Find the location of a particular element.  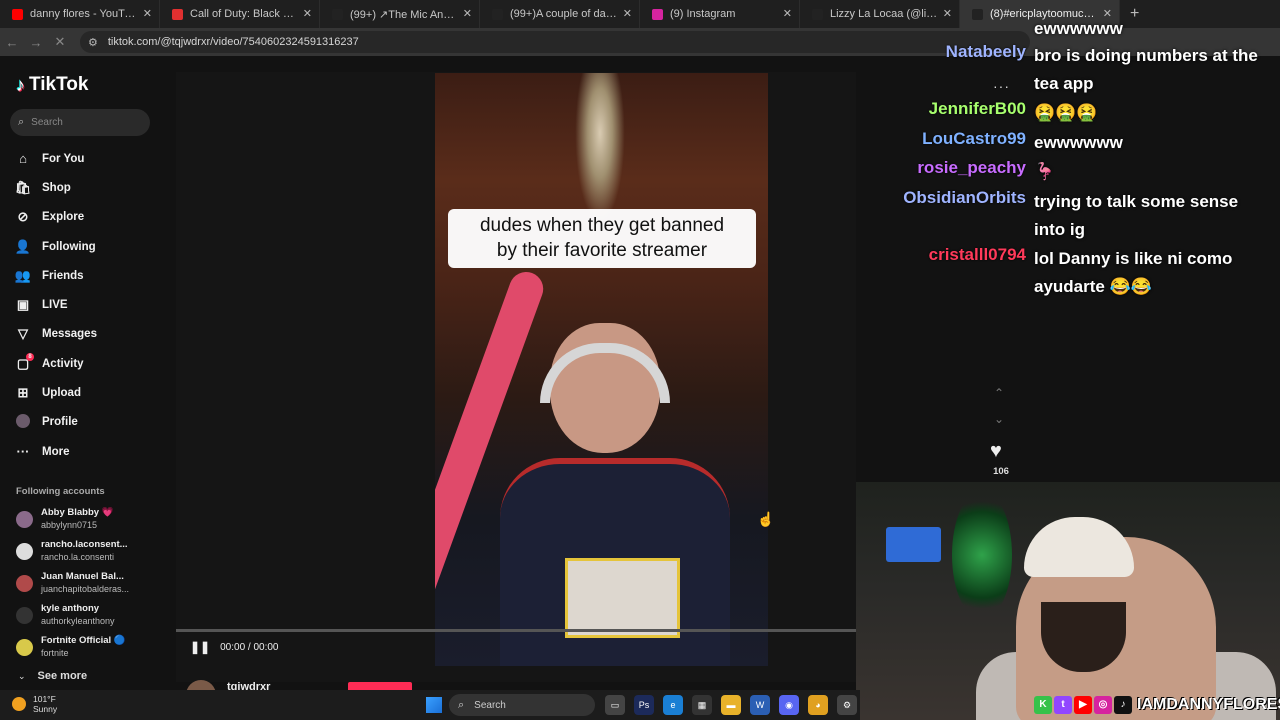

shop-icon: 🛍 is located at coordinates (23, 187).